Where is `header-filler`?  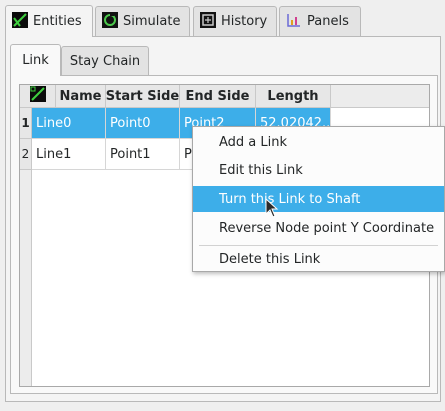 header-filler is located at coordinates (380, 96).